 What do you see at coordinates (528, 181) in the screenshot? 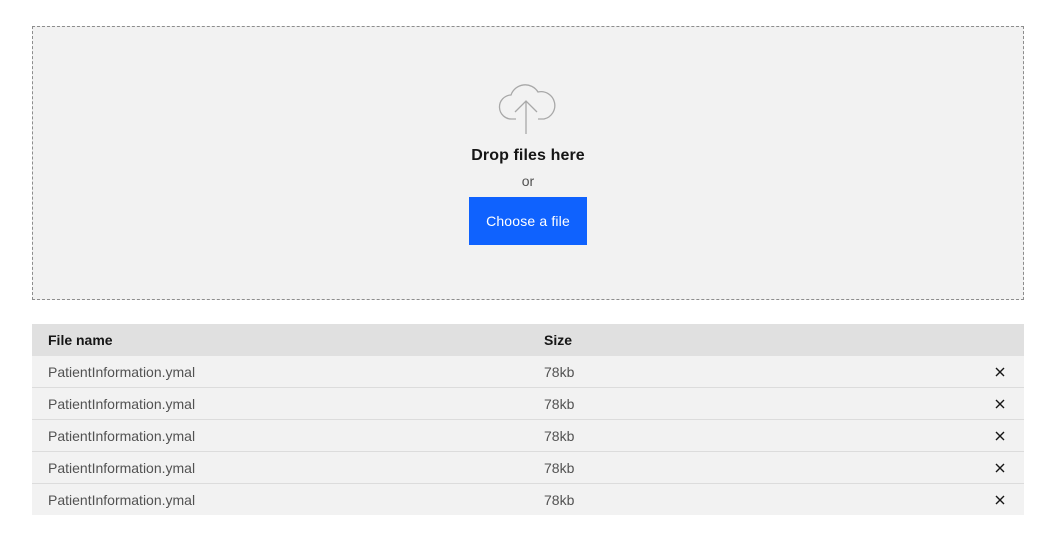
I see `dropzone-separator: or` at bounding box center [528, 181].